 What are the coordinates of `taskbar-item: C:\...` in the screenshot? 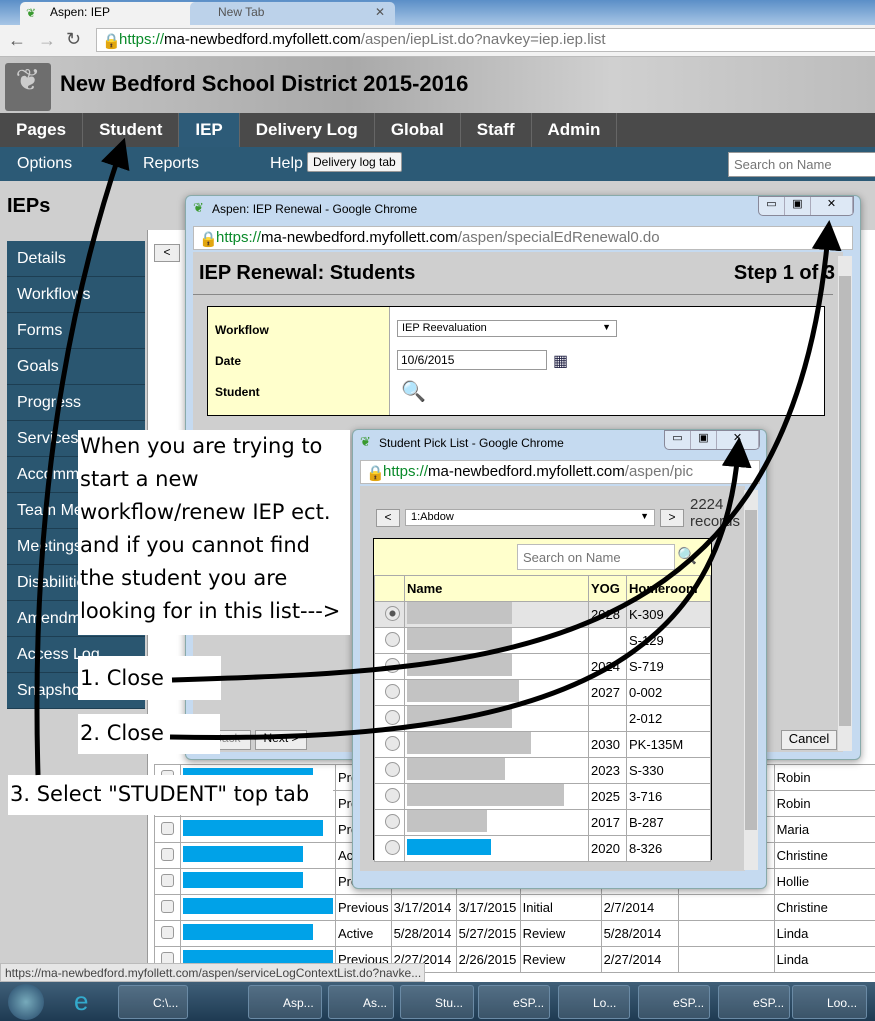 It's located at (153, 1002).